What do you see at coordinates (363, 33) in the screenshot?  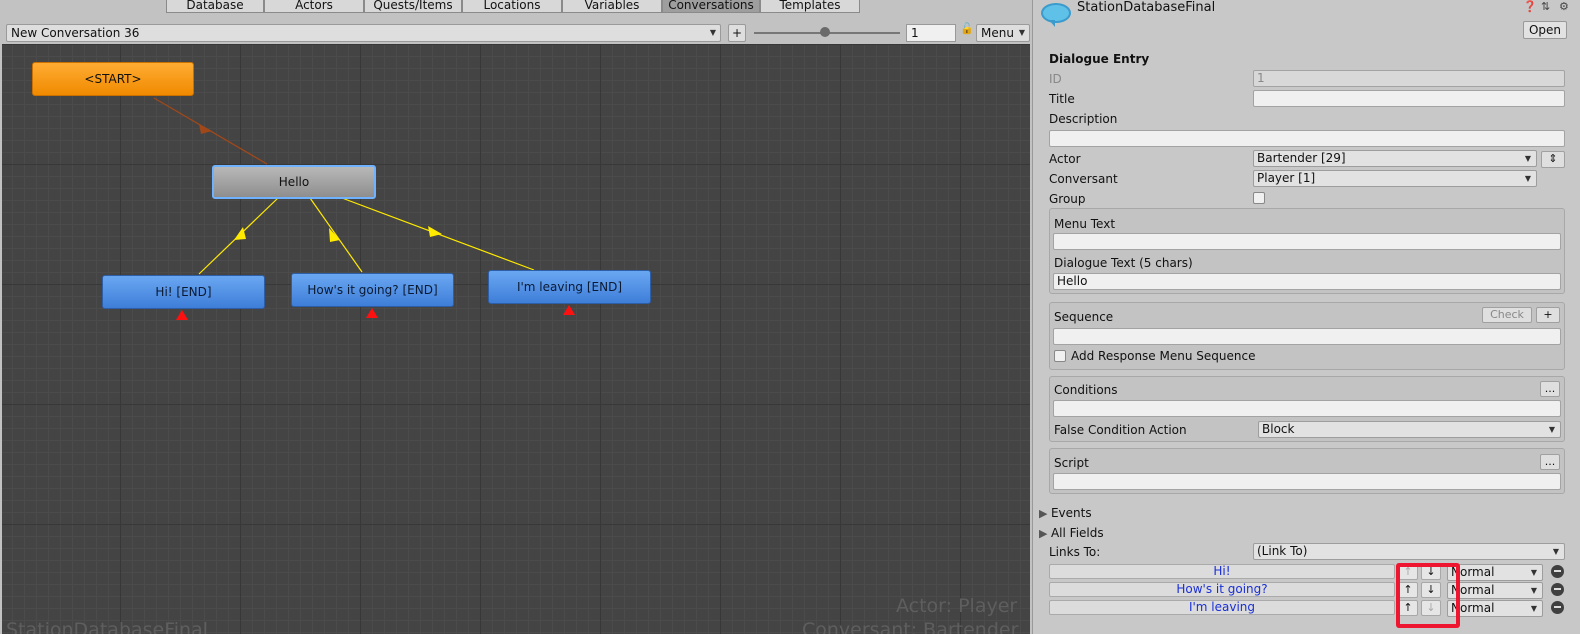 I see `conversation-dropdown: New Conversation 36 ▼` at bounding box center [363, 33].